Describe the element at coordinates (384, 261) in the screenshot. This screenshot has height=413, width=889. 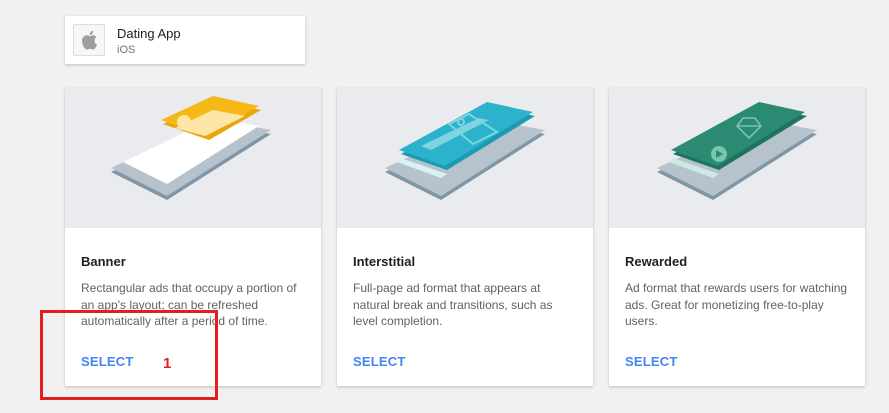
I see `card-title: Interstitial` at that location.